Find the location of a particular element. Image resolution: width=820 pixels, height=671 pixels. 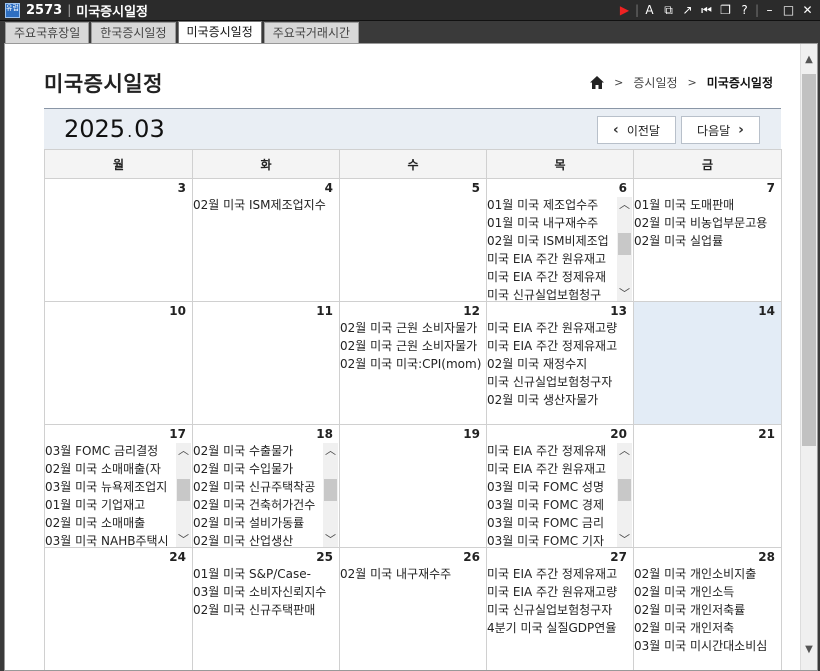

home-icon is located at coordinates (597, 82).